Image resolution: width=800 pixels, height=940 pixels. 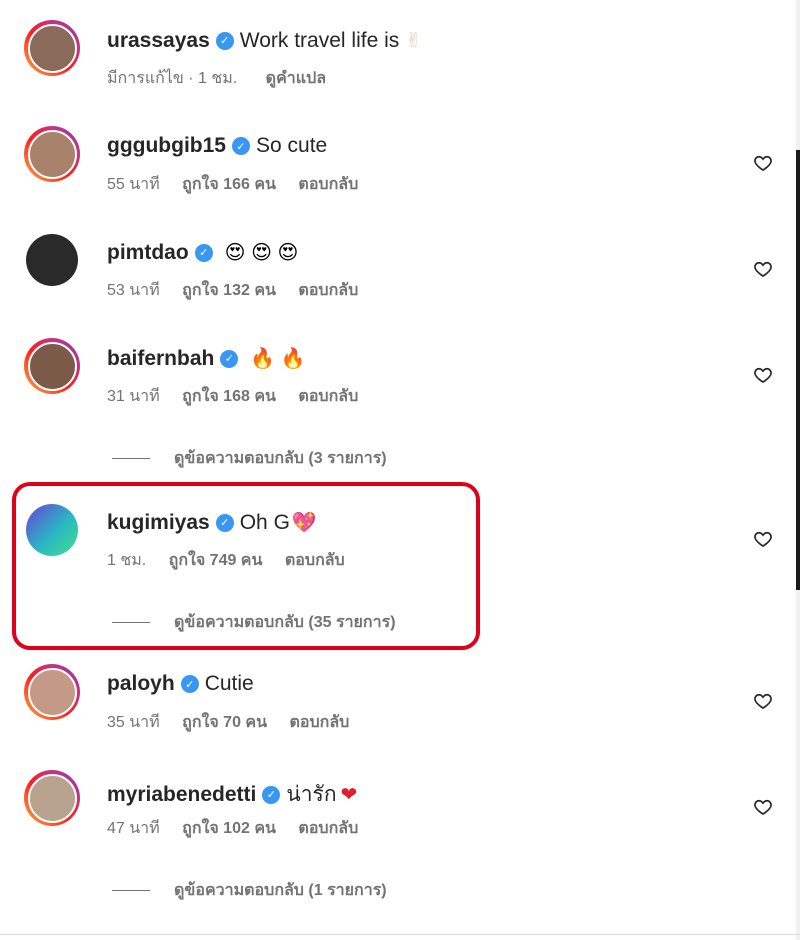 I want to click on comment-text: Work travel life is, so click(x=319, y=40).